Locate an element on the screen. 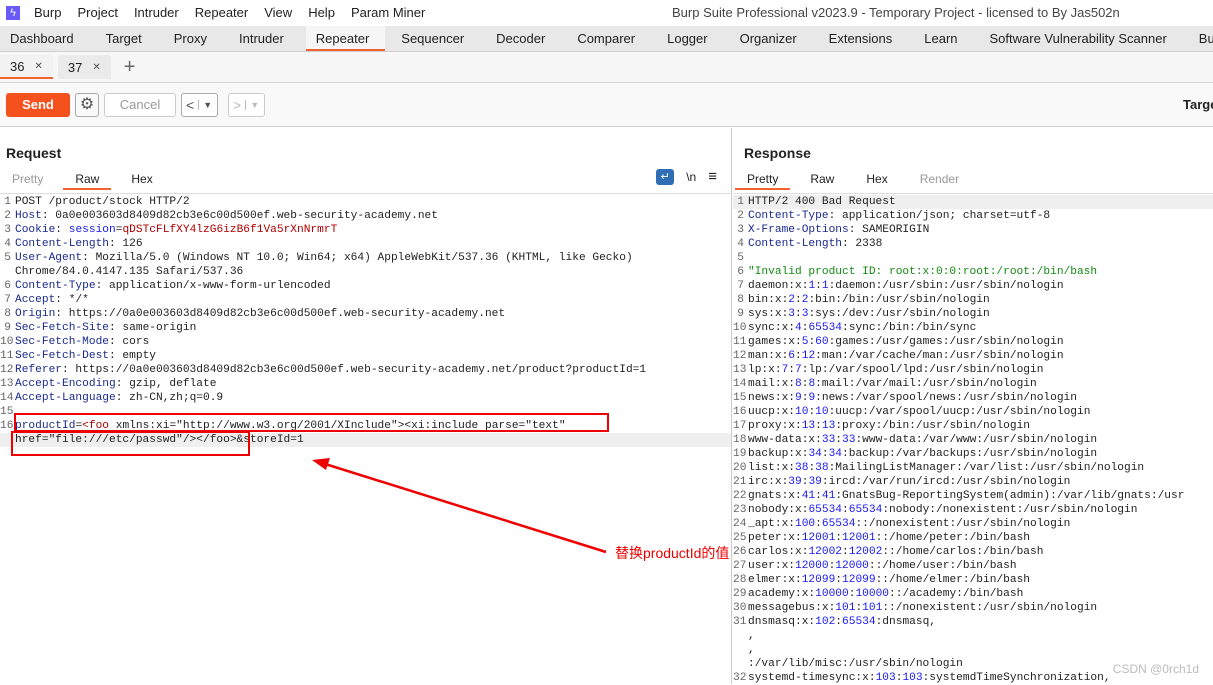 This screenshot has height=685, width=1213. watermark: CSDN @0rch1d is located at coordinates (1155, 669).